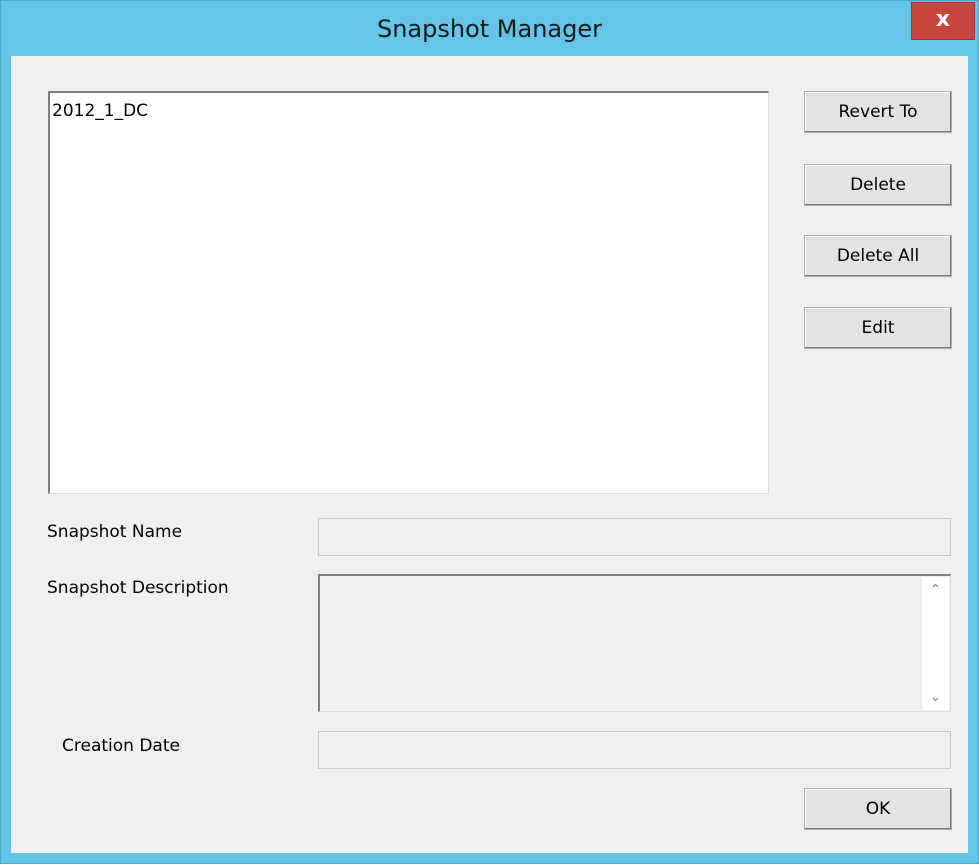 The width and height of the screenshot is (979, 864). I want to click on snapshot-description-label: Snapshot Description, so click(138, 588).